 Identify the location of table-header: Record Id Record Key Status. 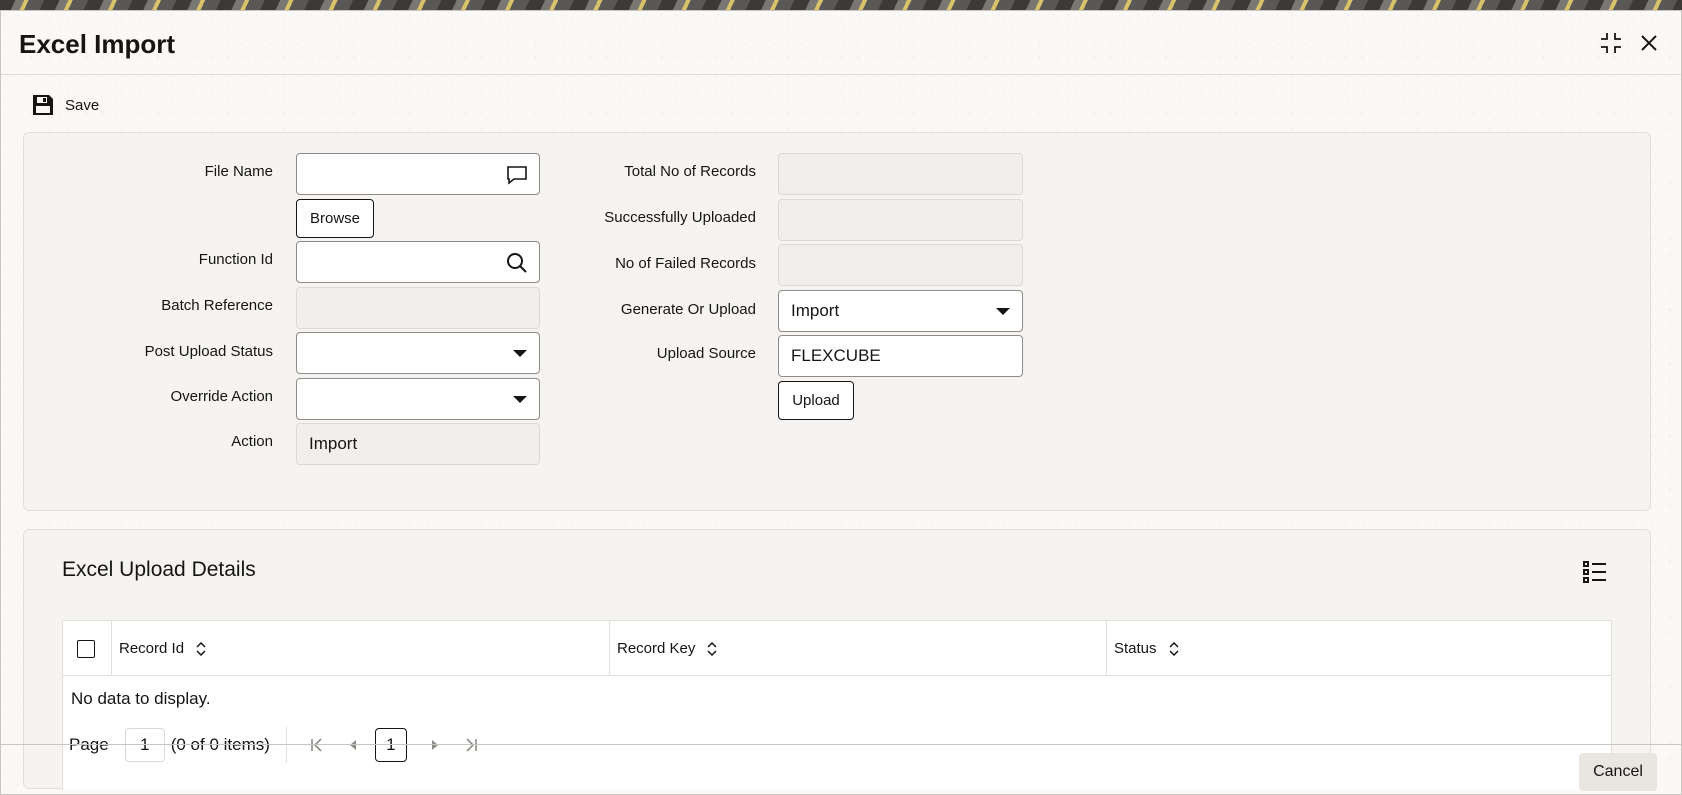
(837, 648).